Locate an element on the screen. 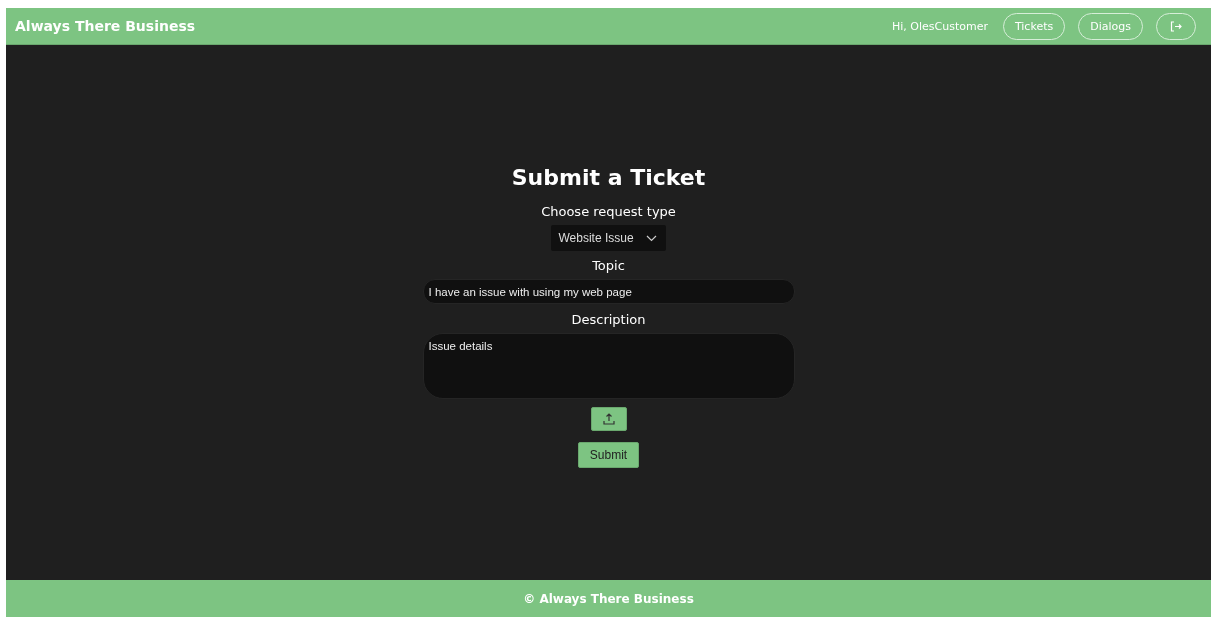 This screenshot has width=1211, height=617. form-title: Submit a Ticket is located at coordinates (608, 177).